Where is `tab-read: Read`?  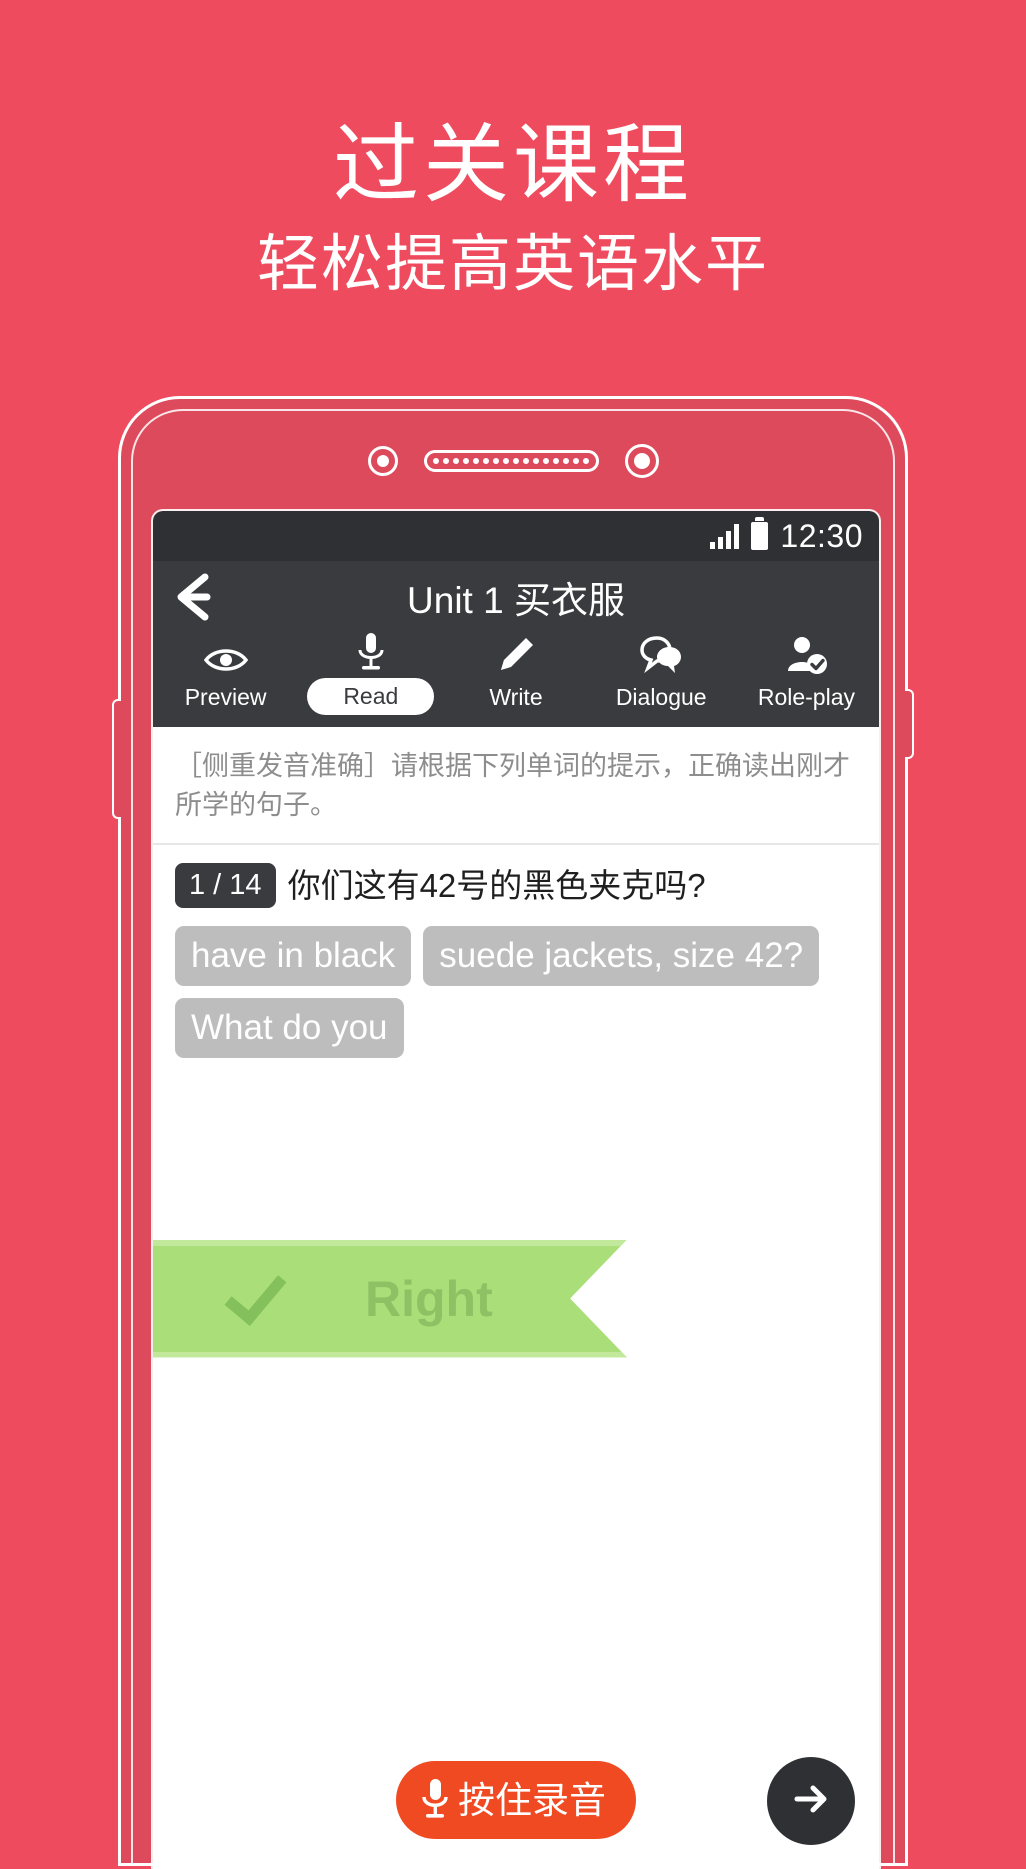
tab-read: Read is located at coordinates (370, 674).